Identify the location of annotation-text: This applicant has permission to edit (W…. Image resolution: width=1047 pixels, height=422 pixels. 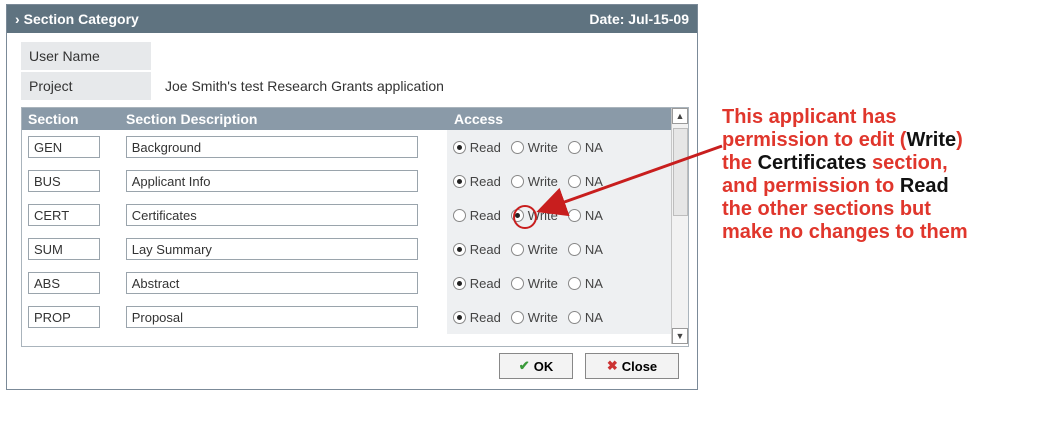
(845, 174).